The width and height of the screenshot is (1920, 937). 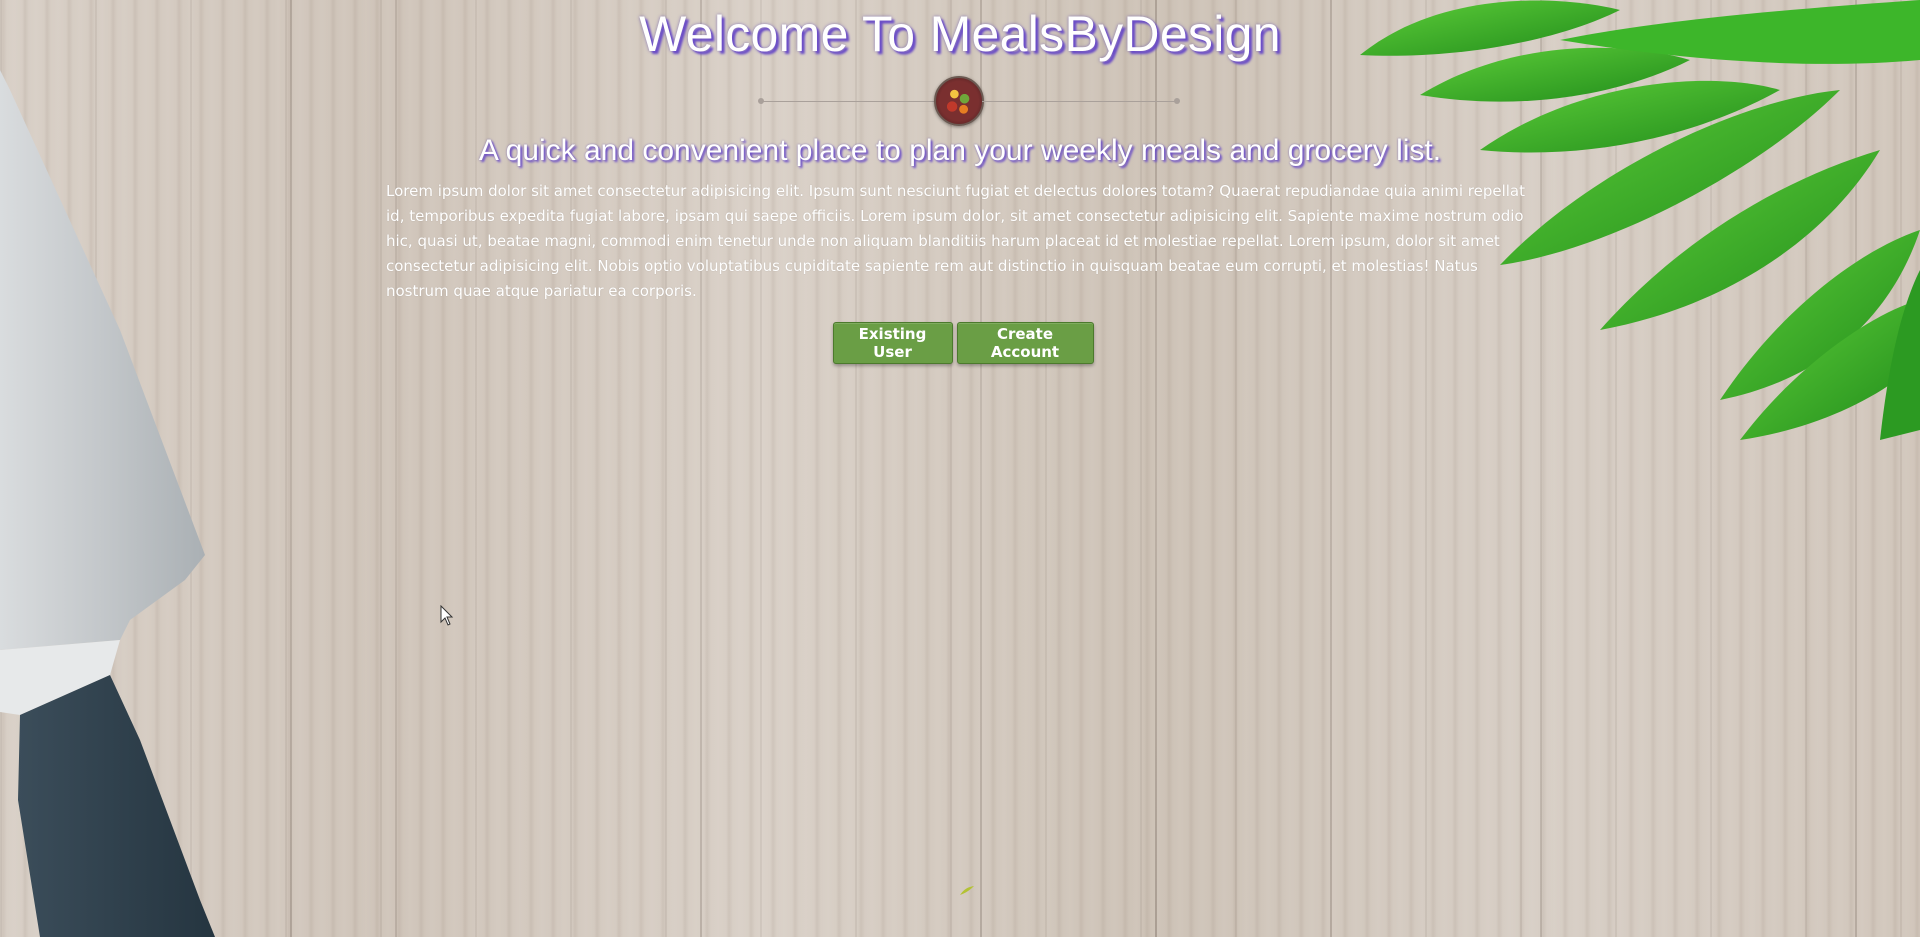 What do you see at coordinates (1025, 343) in the screenshot?
I see `create-account-button: Create Account` at bounding box center [1025, 343].